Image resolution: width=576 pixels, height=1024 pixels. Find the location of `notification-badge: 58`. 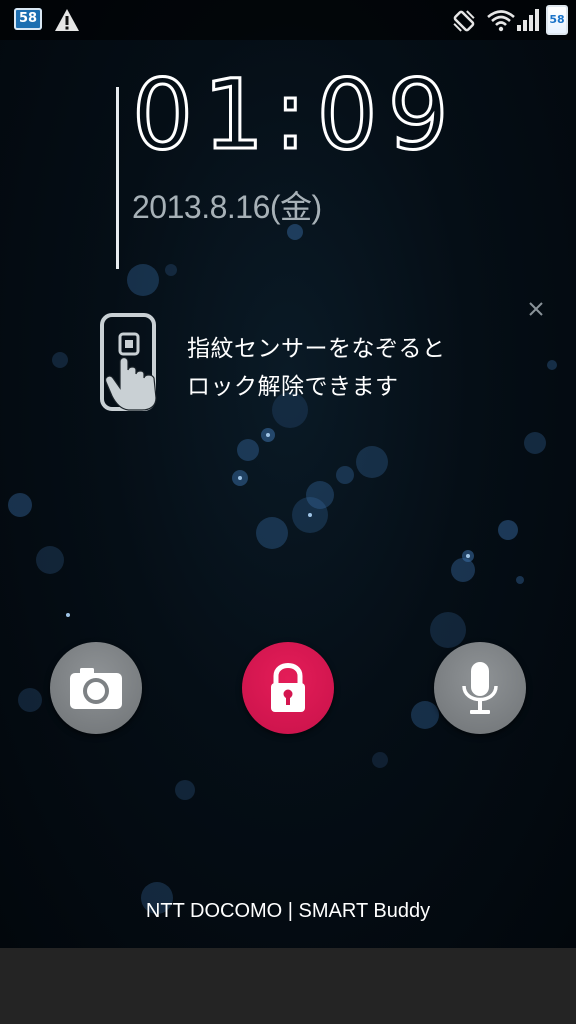

notification-badge: 58 is located at coordinates (28, 19).